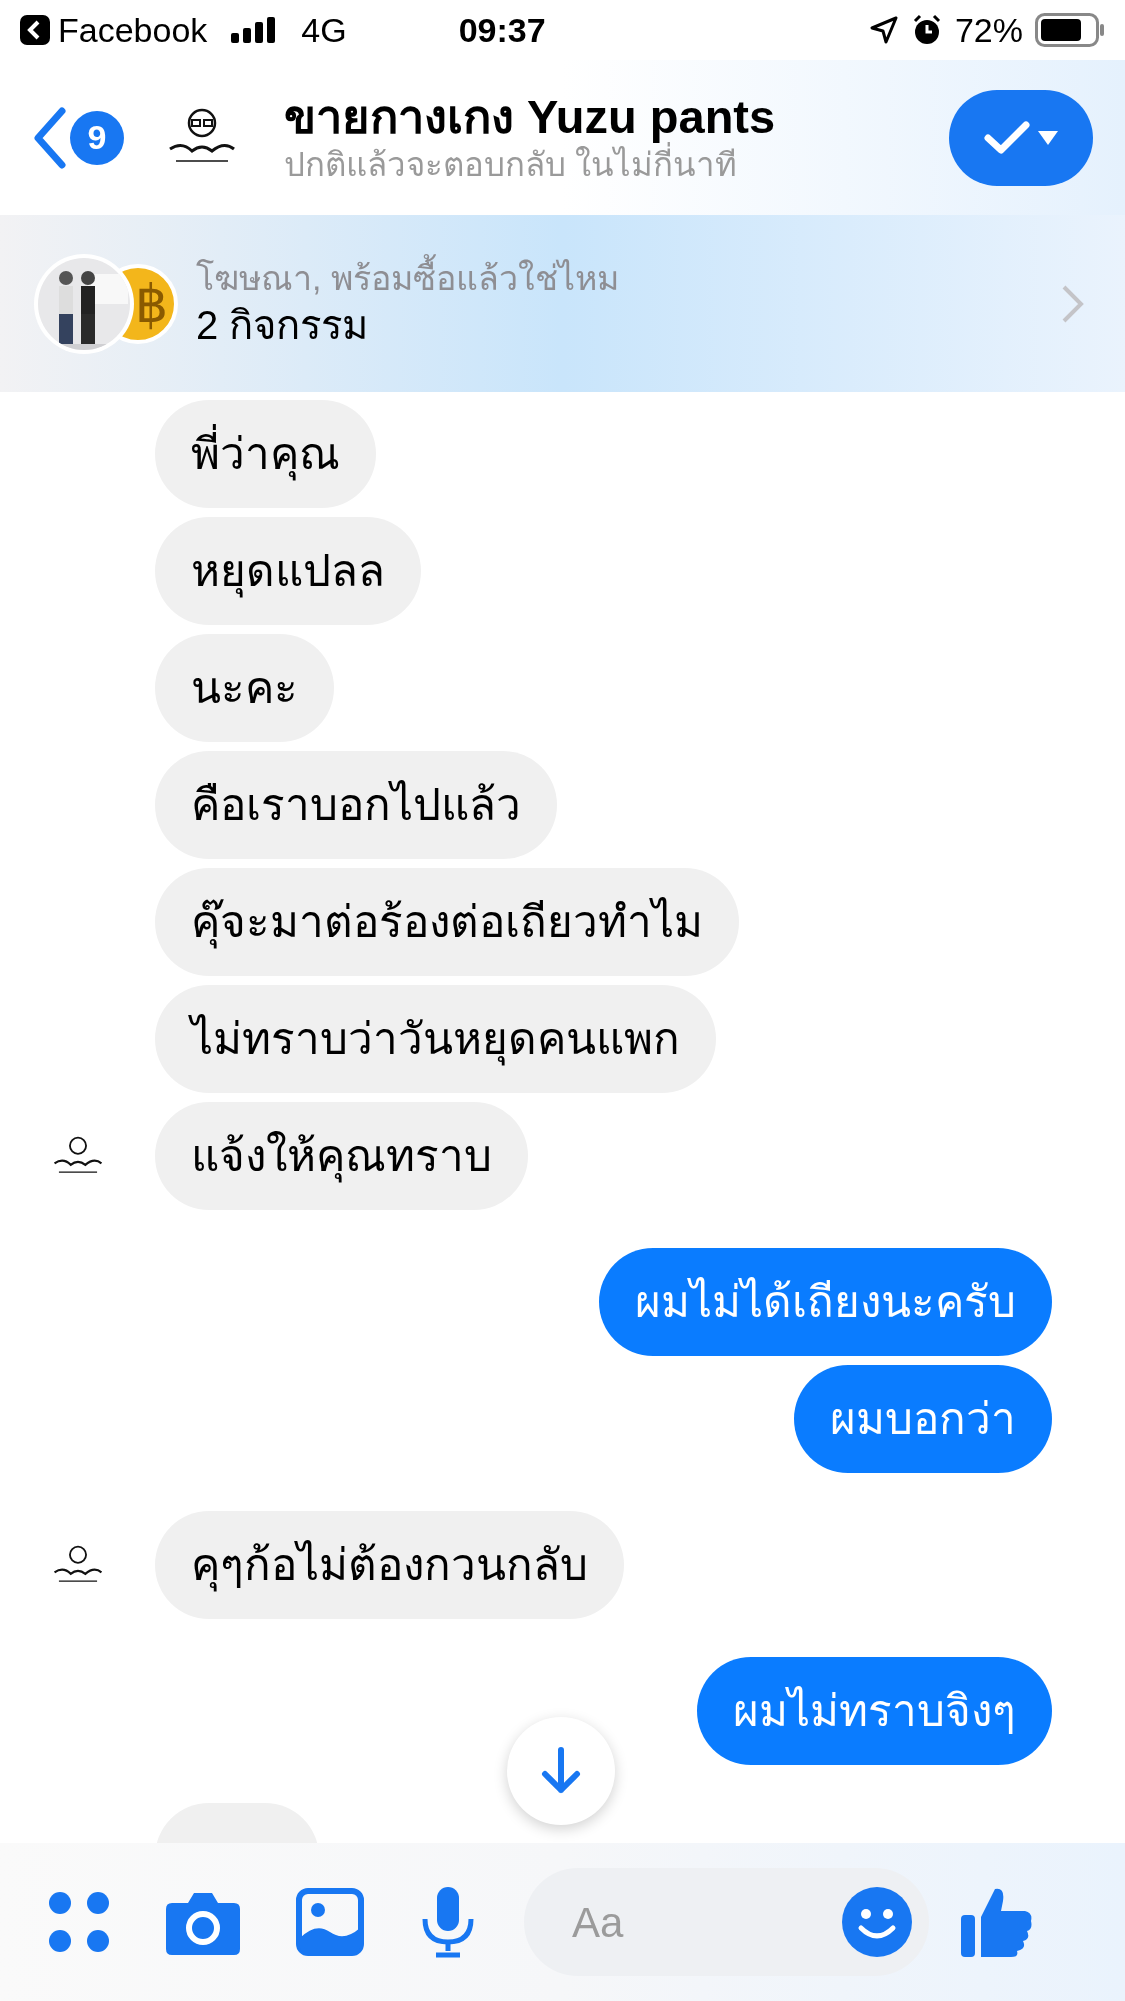  I want to click on back-icon, so click(35, 30).